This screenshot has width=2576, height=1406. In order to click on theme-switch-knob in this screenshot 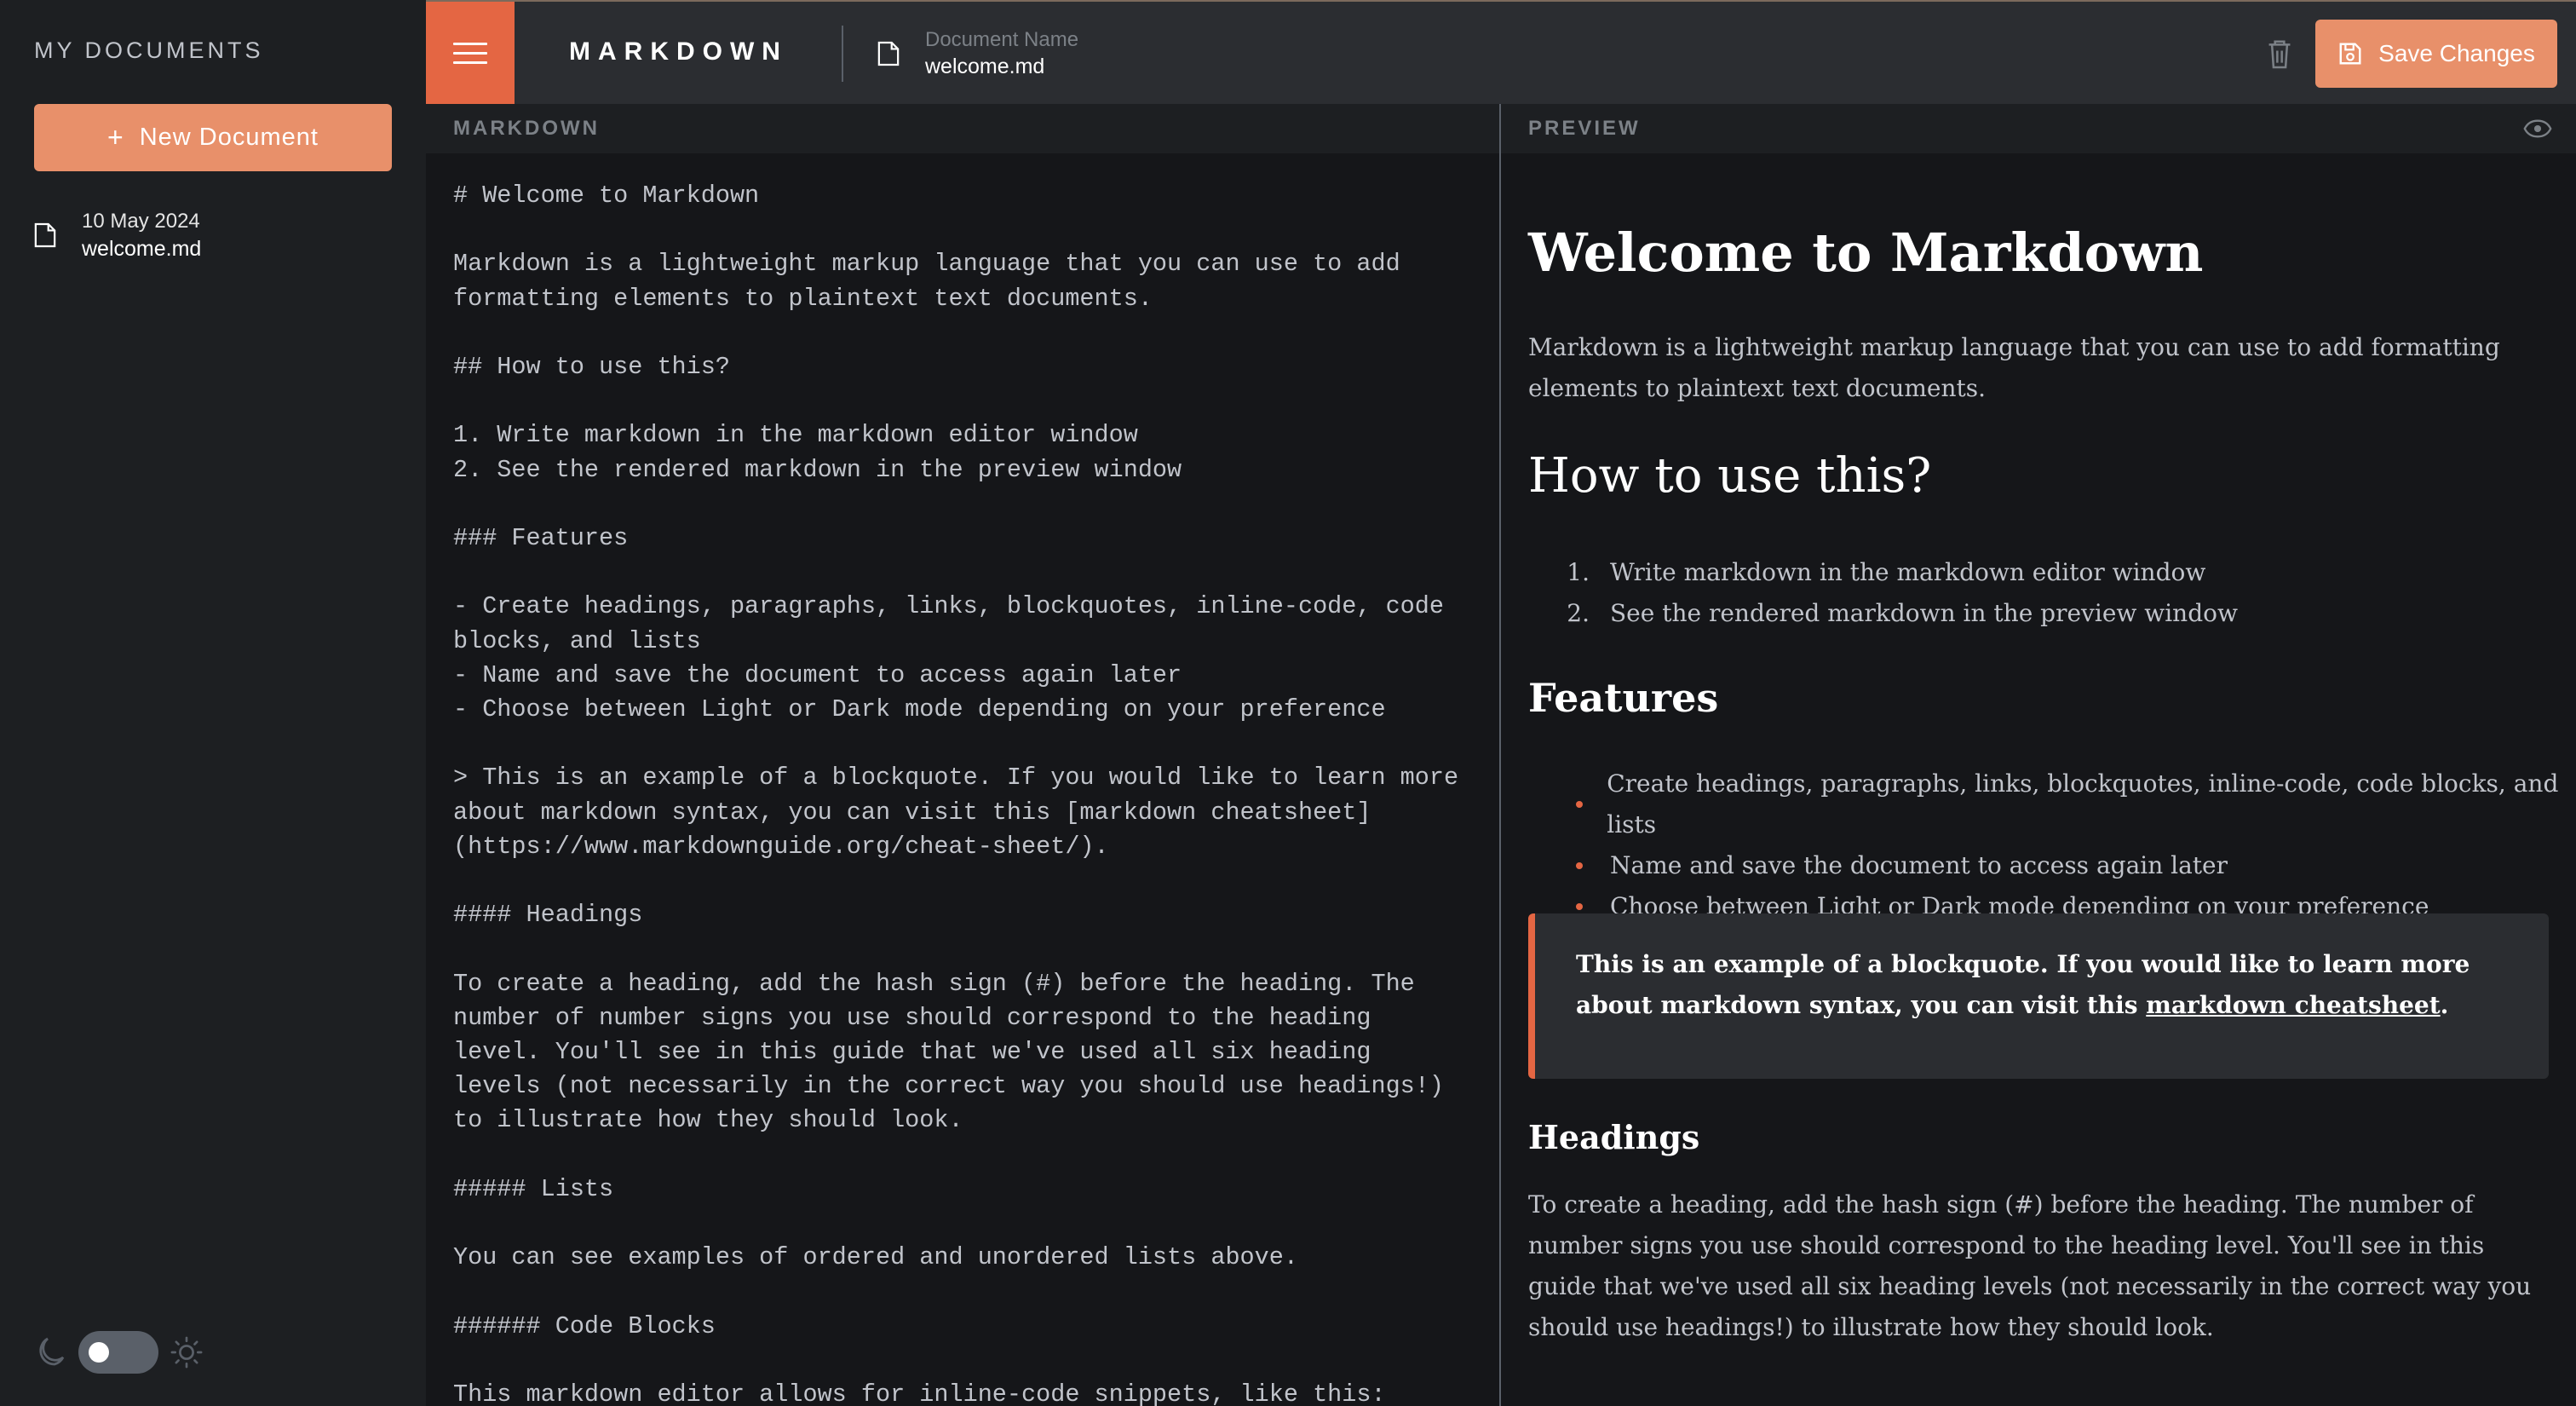, I will do `click(99, 1352)`.